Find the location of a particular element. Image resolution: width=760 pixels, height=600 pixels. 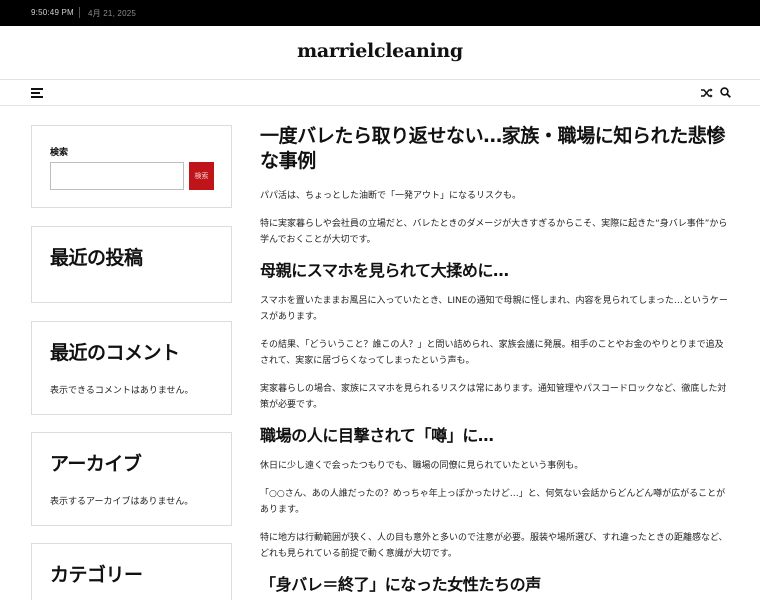

nav-bar is located at coordinates (380, 93).